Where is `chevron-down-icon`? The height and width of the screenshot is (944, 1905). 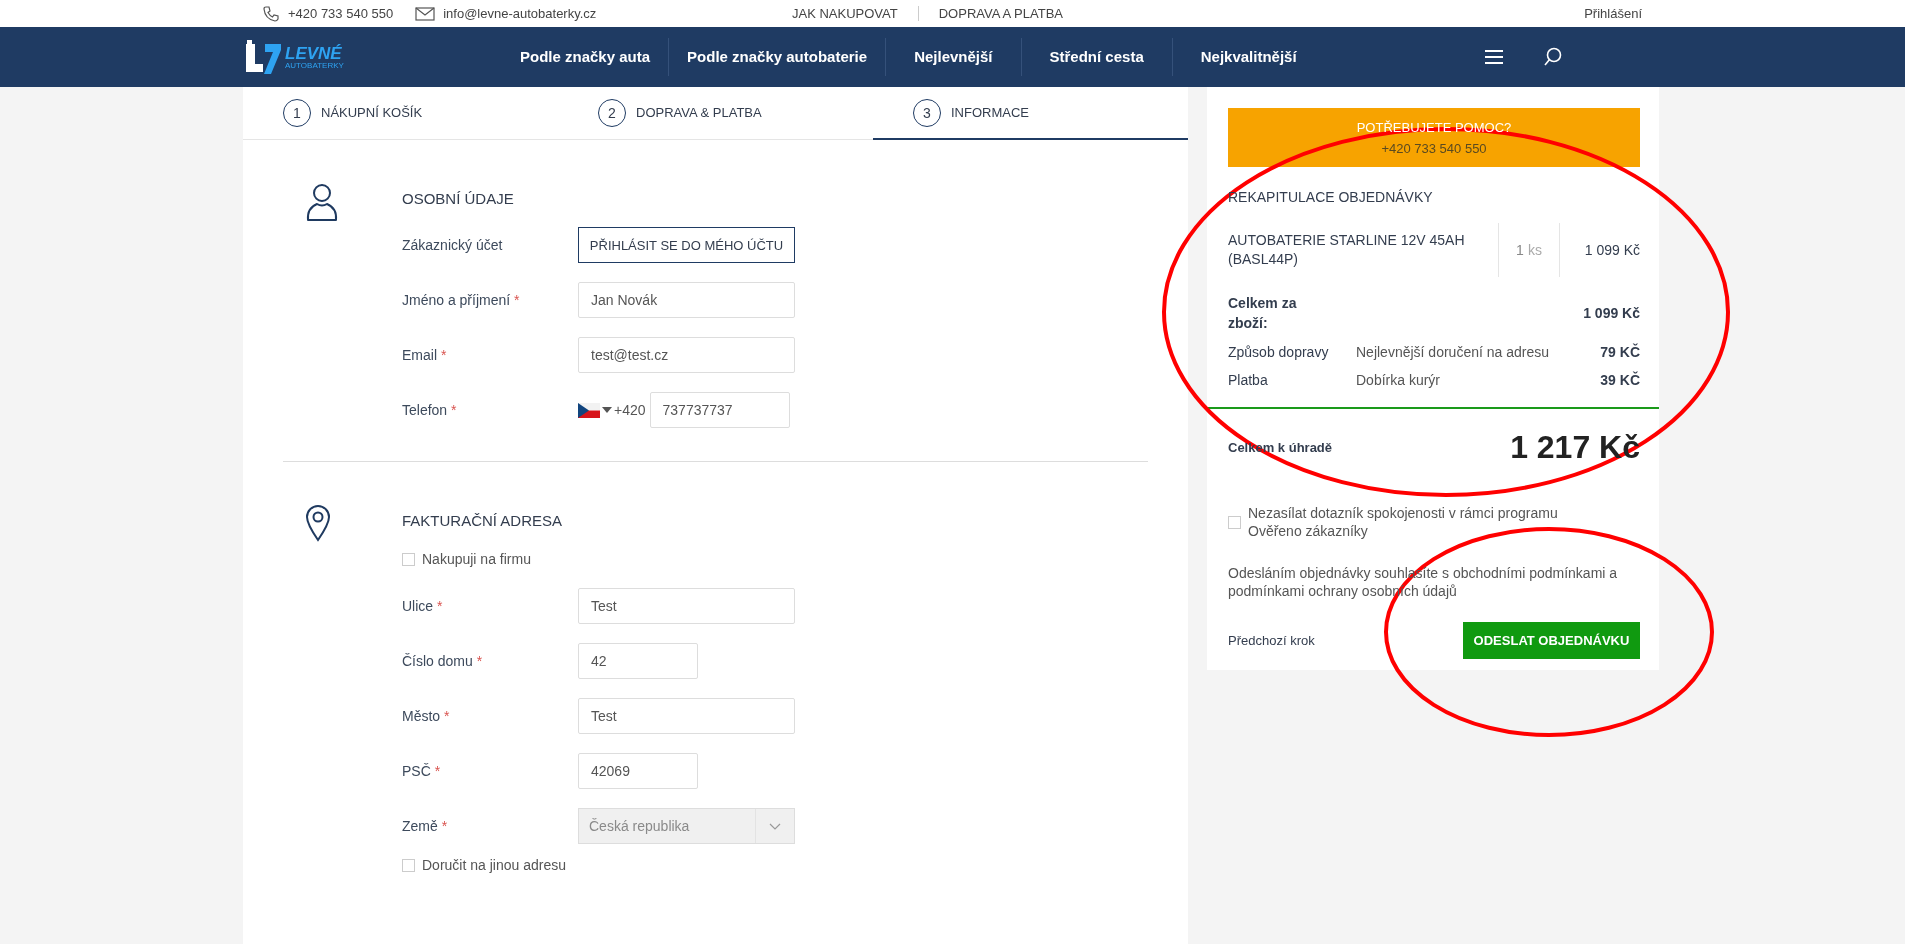 chevron-down-icon is located at coordinates (775, 826).